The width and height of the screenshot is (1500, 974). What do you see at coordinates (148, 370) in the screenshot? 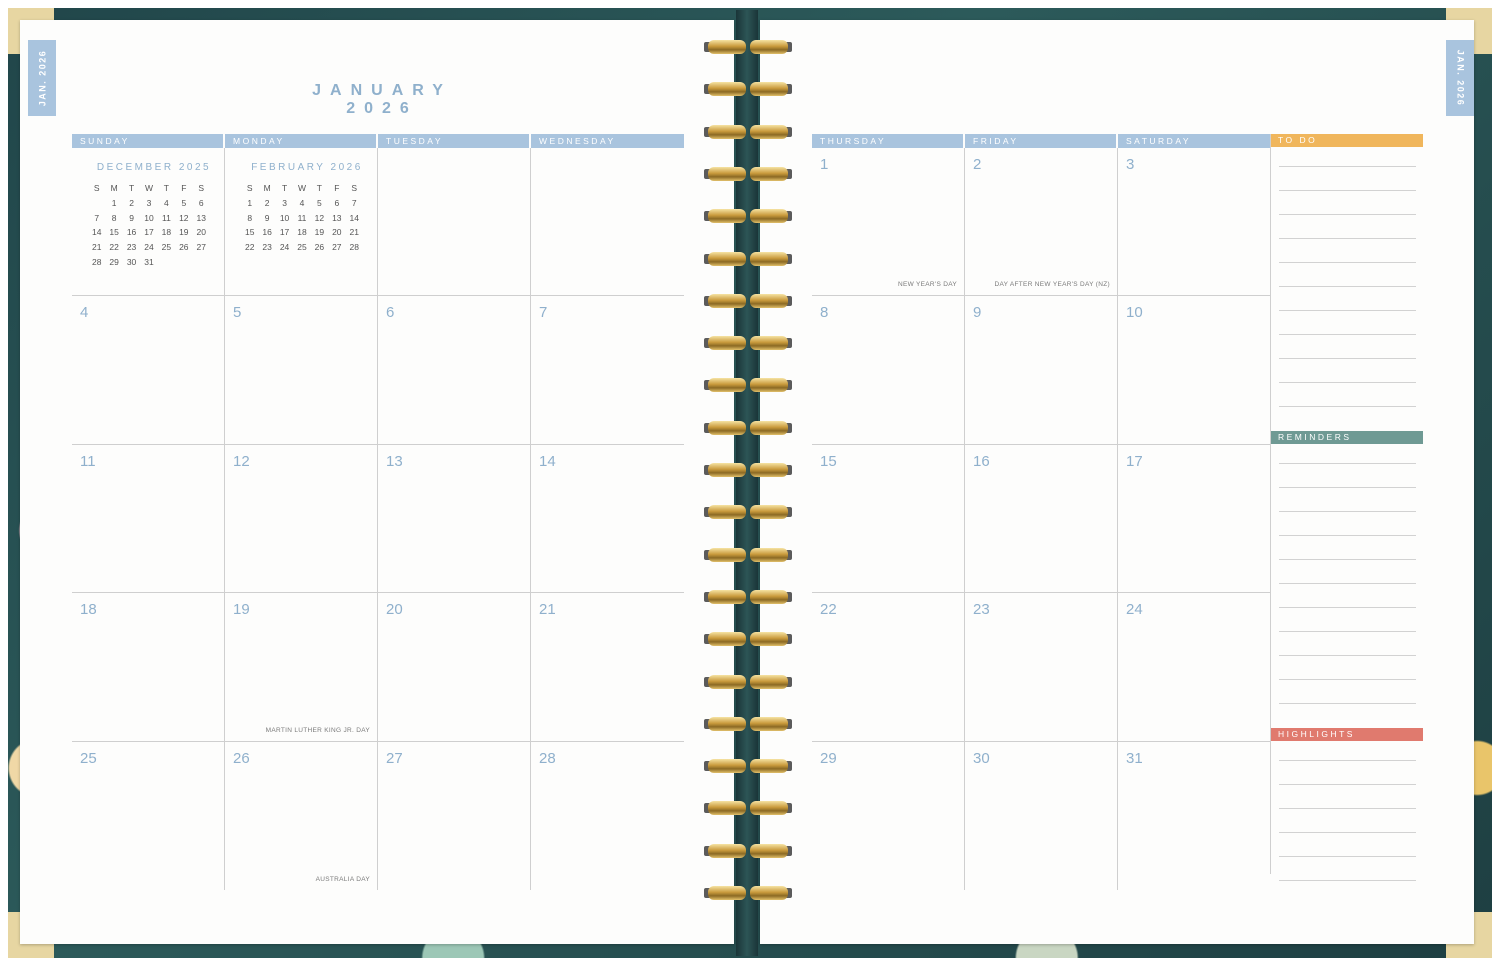
I see `day-cell: 4` at bounding box center [148, 370].